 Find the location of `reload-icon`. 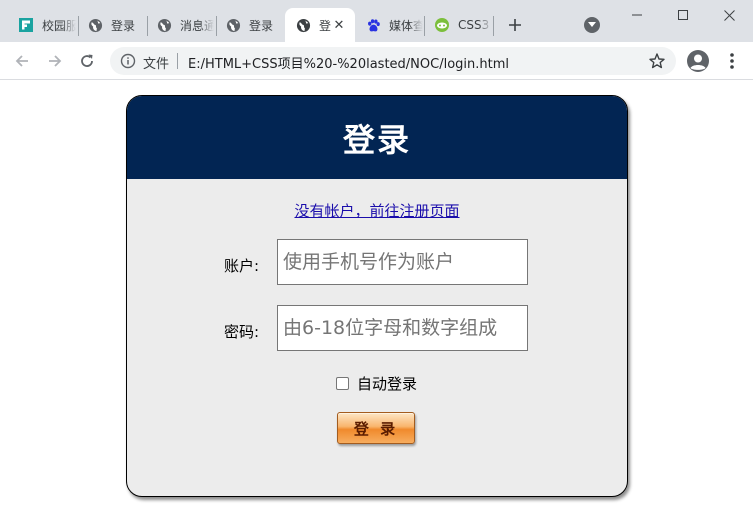

reload-icon is located at coordinates (87, 60).